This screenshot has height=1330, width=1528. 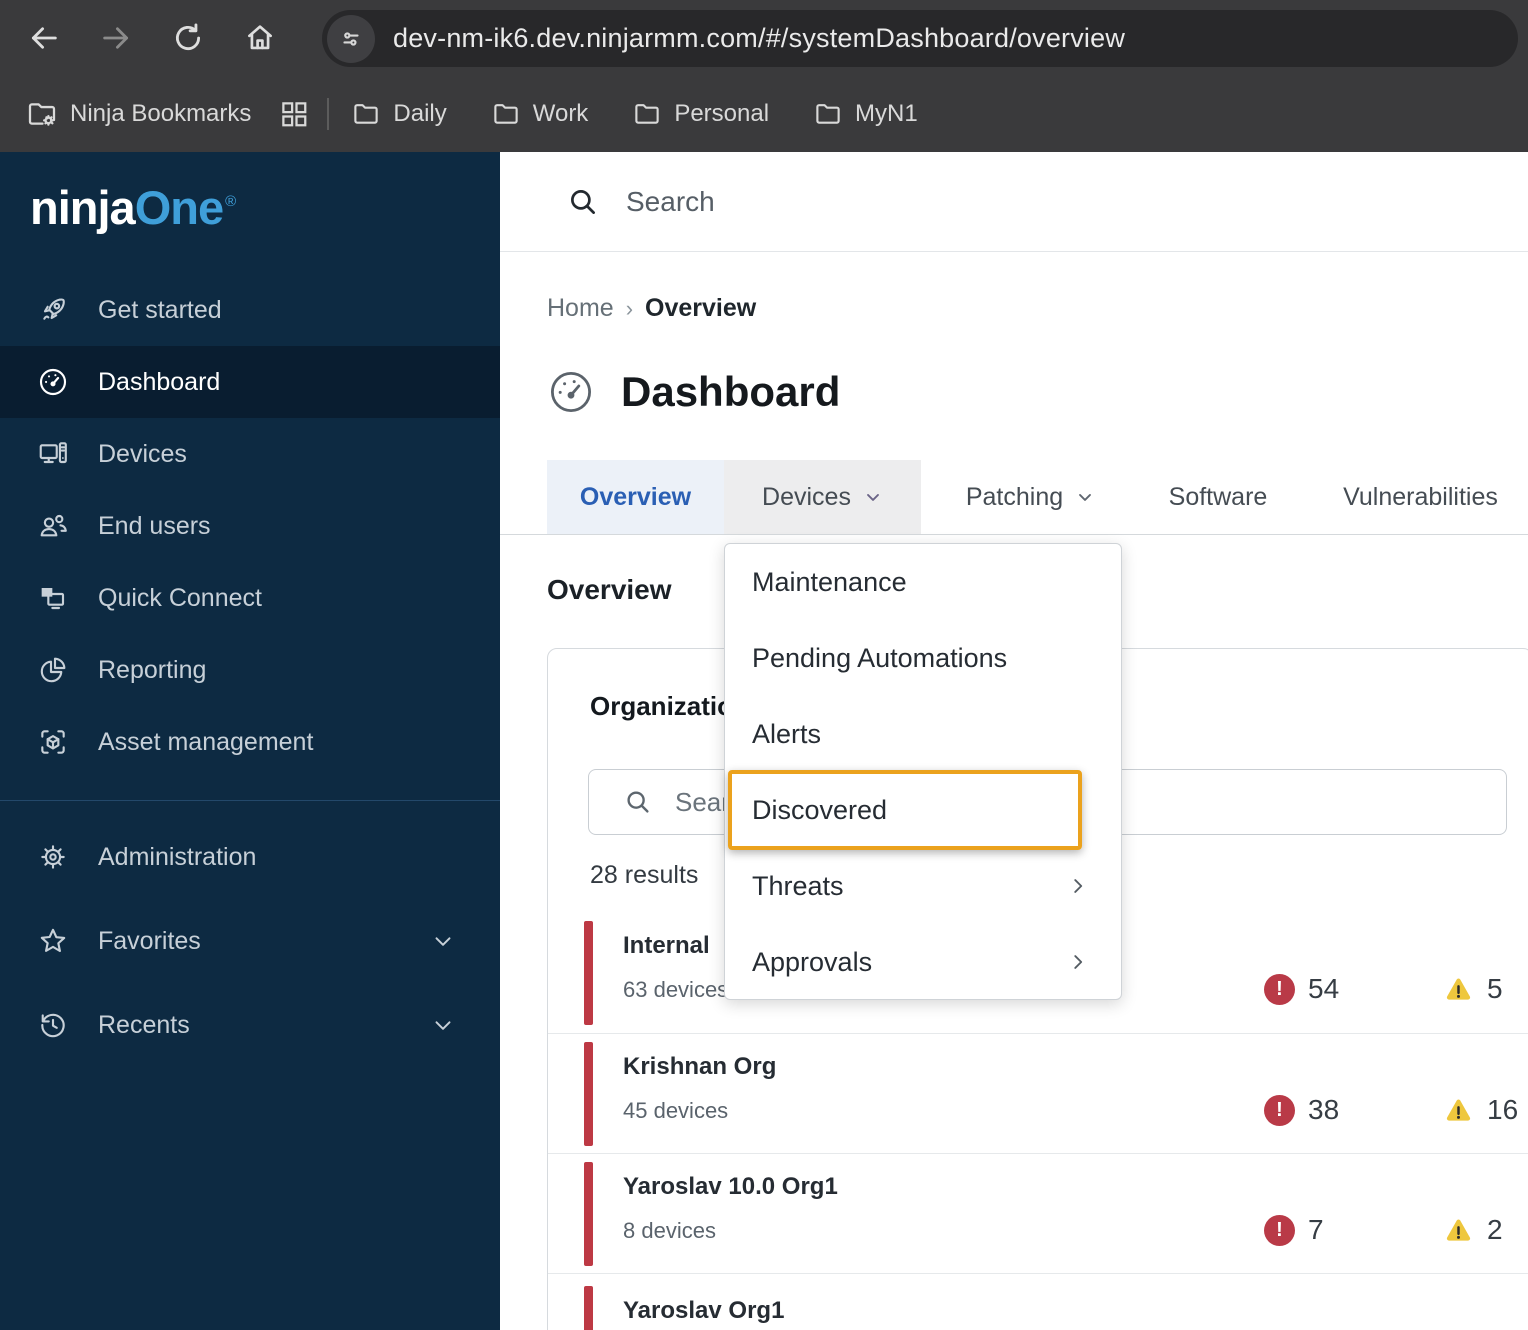 What do you see at coordinates (580, 308) in the screenshot?
I see `breadcrumb-home: Home` at bounding box center [580, 308].